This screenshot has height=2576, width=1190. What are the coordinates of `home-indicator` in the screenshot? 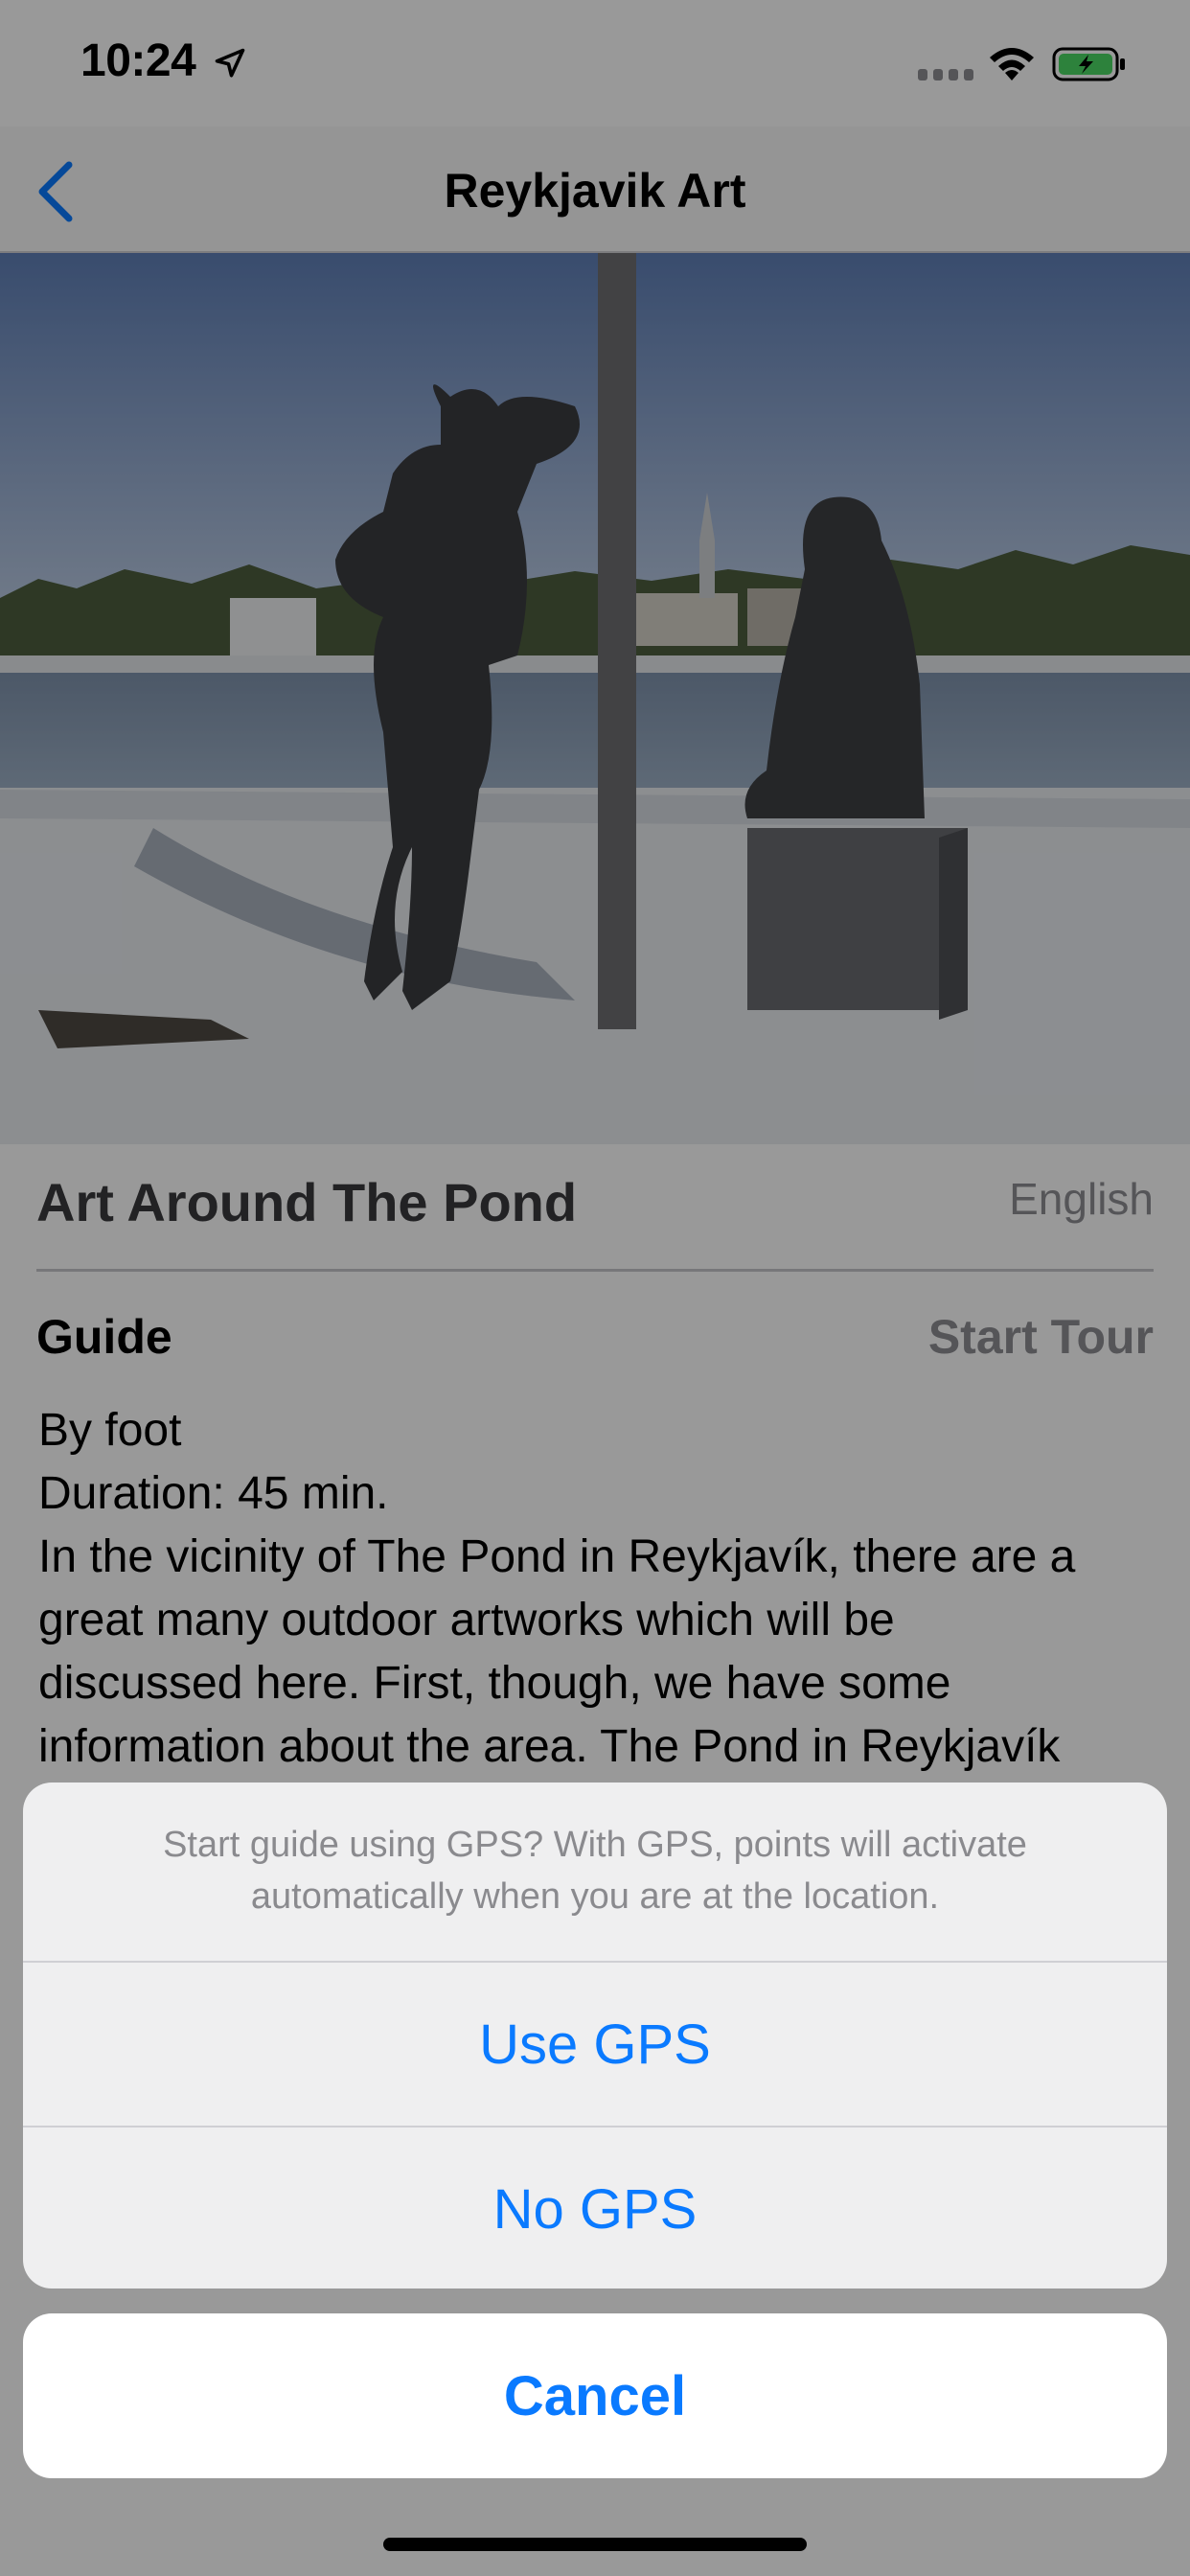 It's located at (595, 2544).